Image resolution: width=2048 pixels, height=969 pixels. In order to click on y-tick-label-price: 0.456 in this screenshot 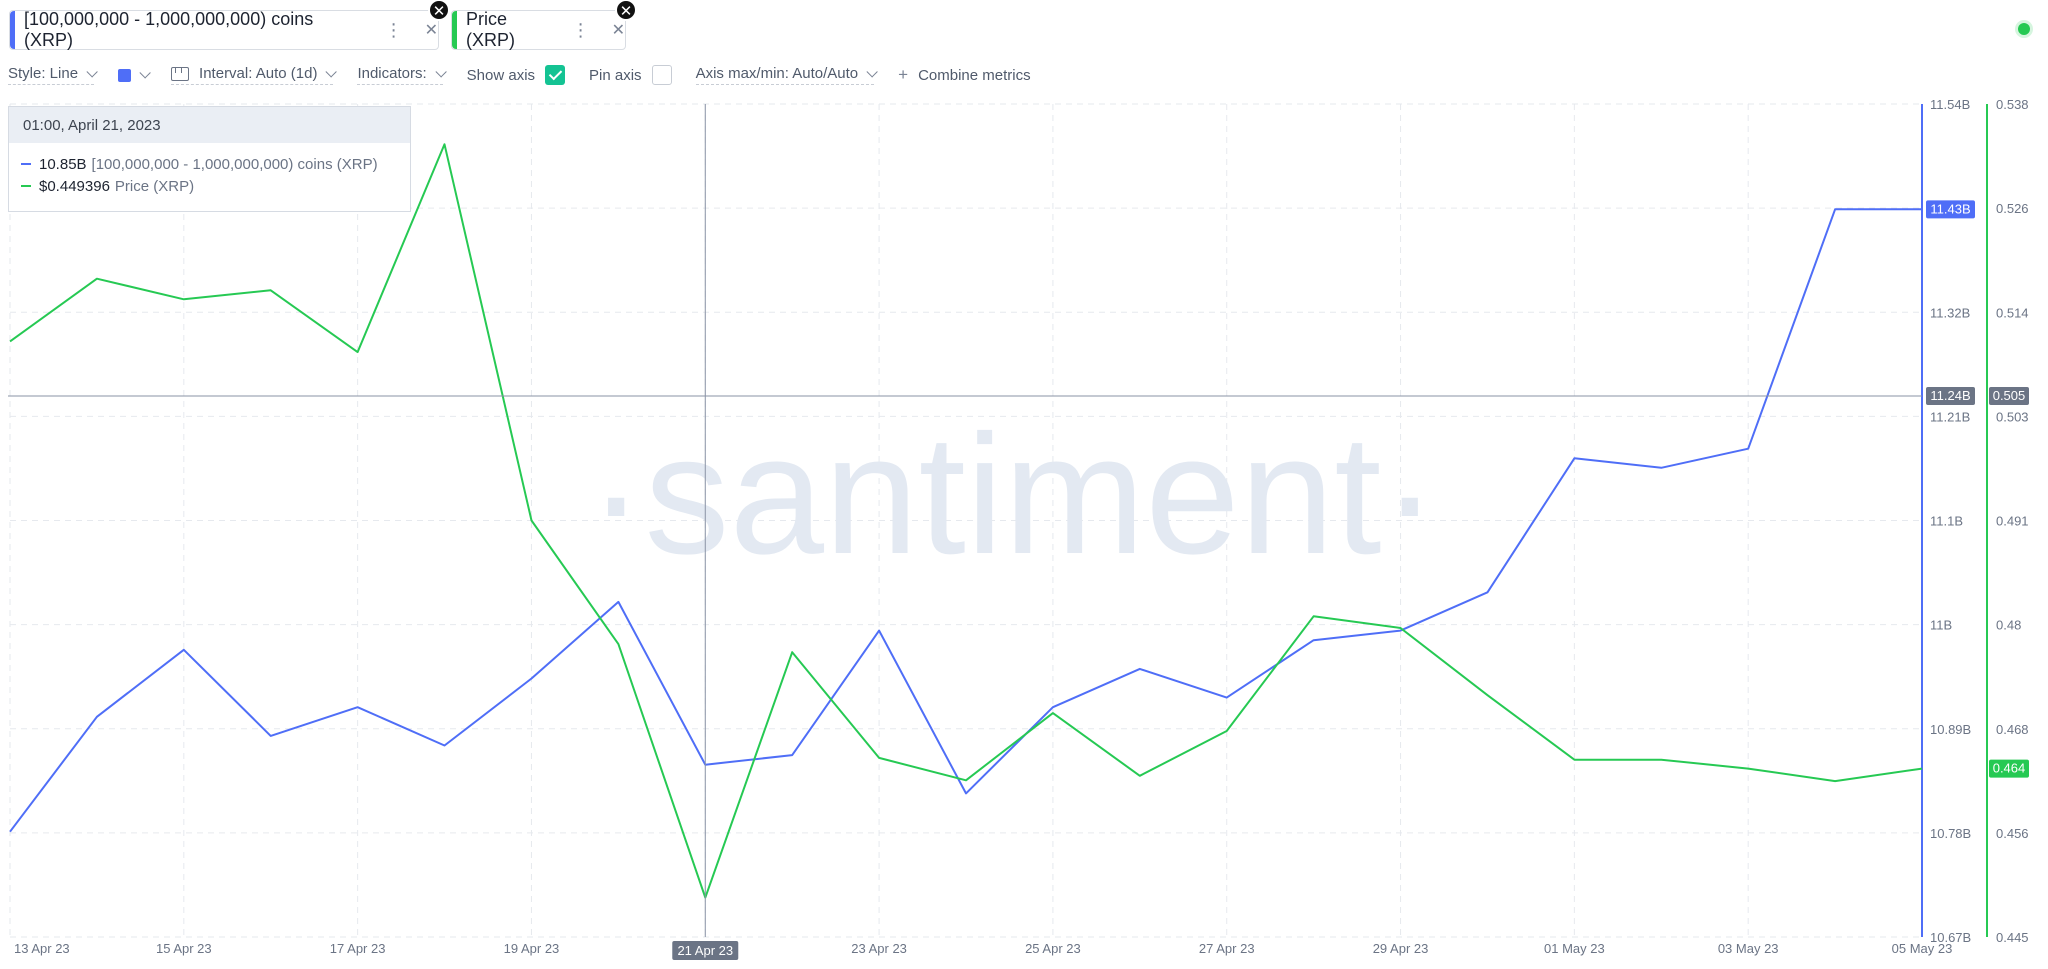, I will do `click(2012, 833)`.